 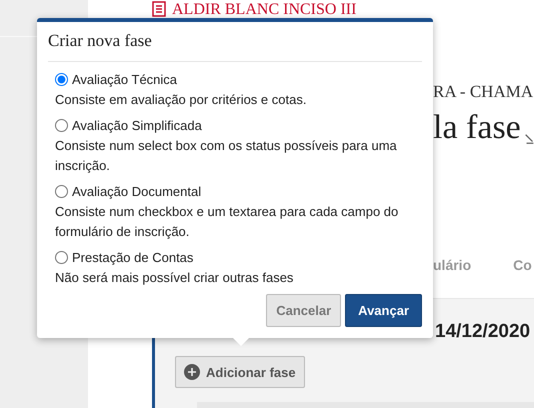 I want to click on add-phase-button: Adicionar fase, so click(x=240, y=372).